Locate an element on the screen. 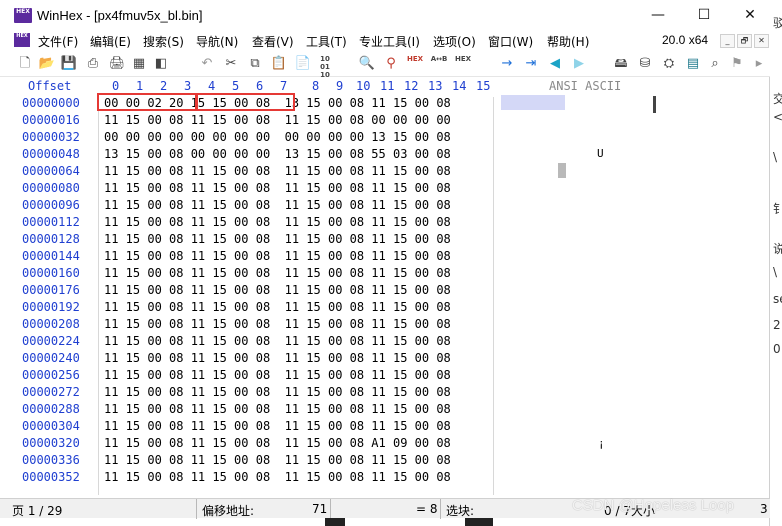 The image size is (782, 526). cut-icon: ✂ is located at coordinates (231, 64).